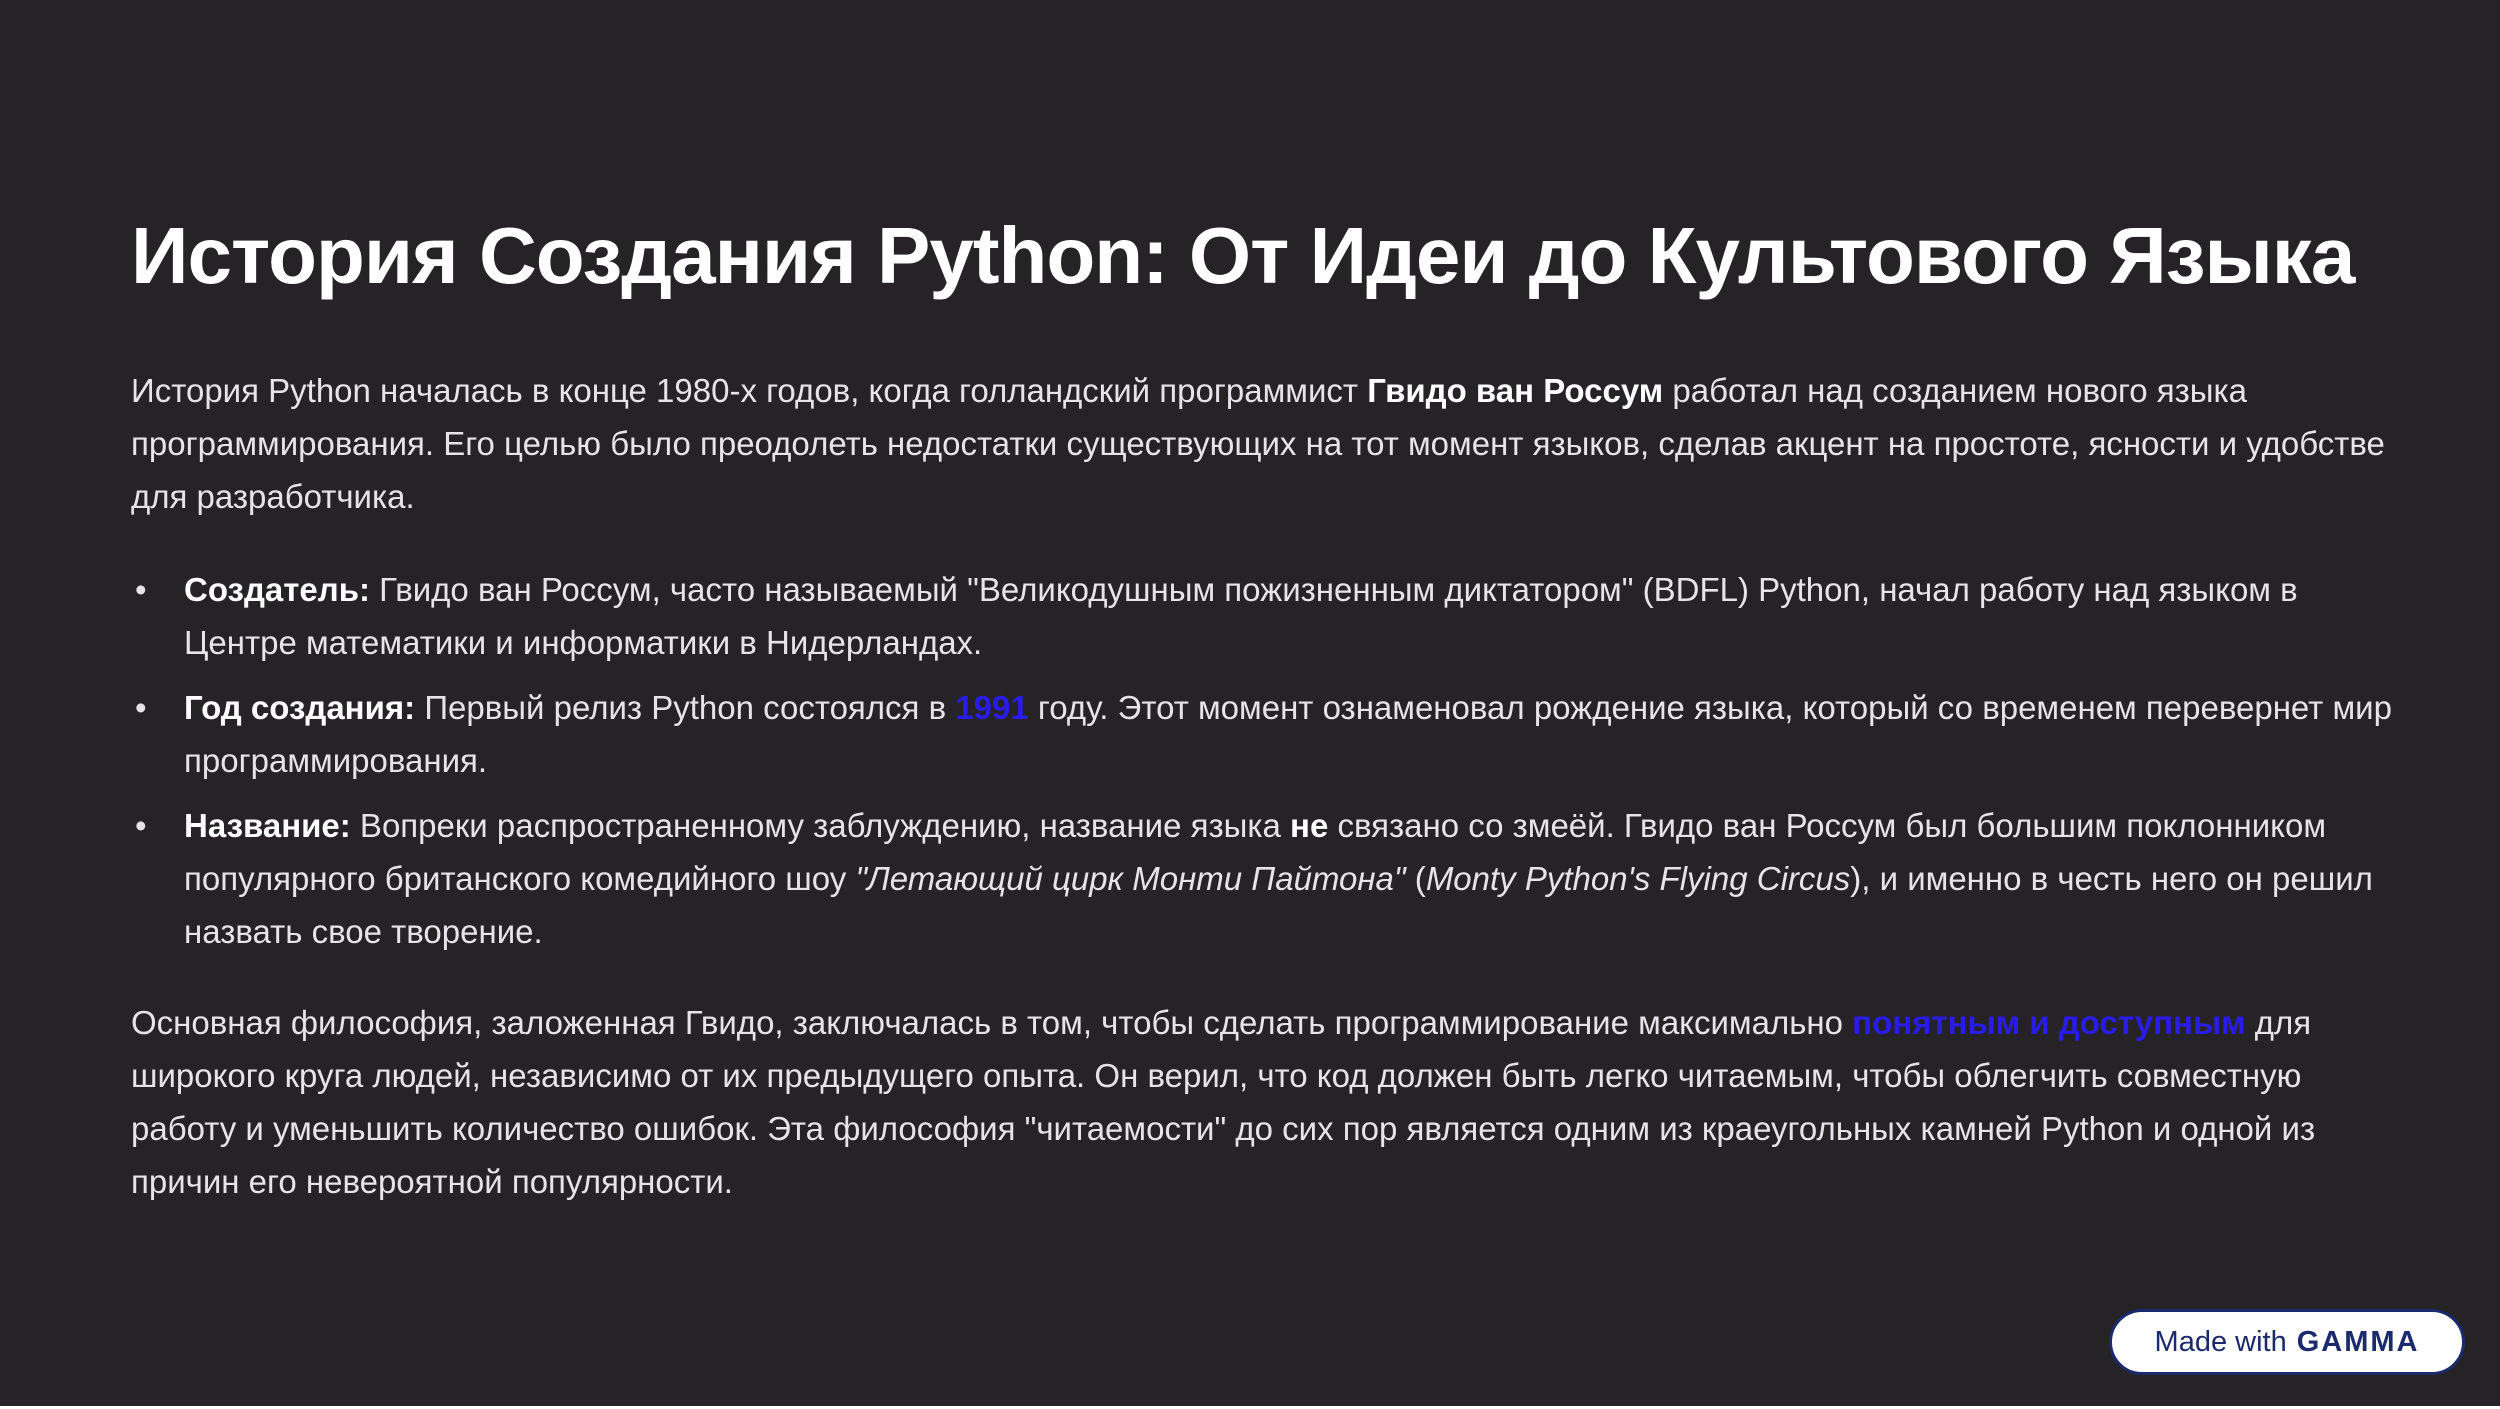 The width and height of the screenshot is (2500, 1409). I want to click on gamma-logo: GAMMA, so click(2358, 1341).